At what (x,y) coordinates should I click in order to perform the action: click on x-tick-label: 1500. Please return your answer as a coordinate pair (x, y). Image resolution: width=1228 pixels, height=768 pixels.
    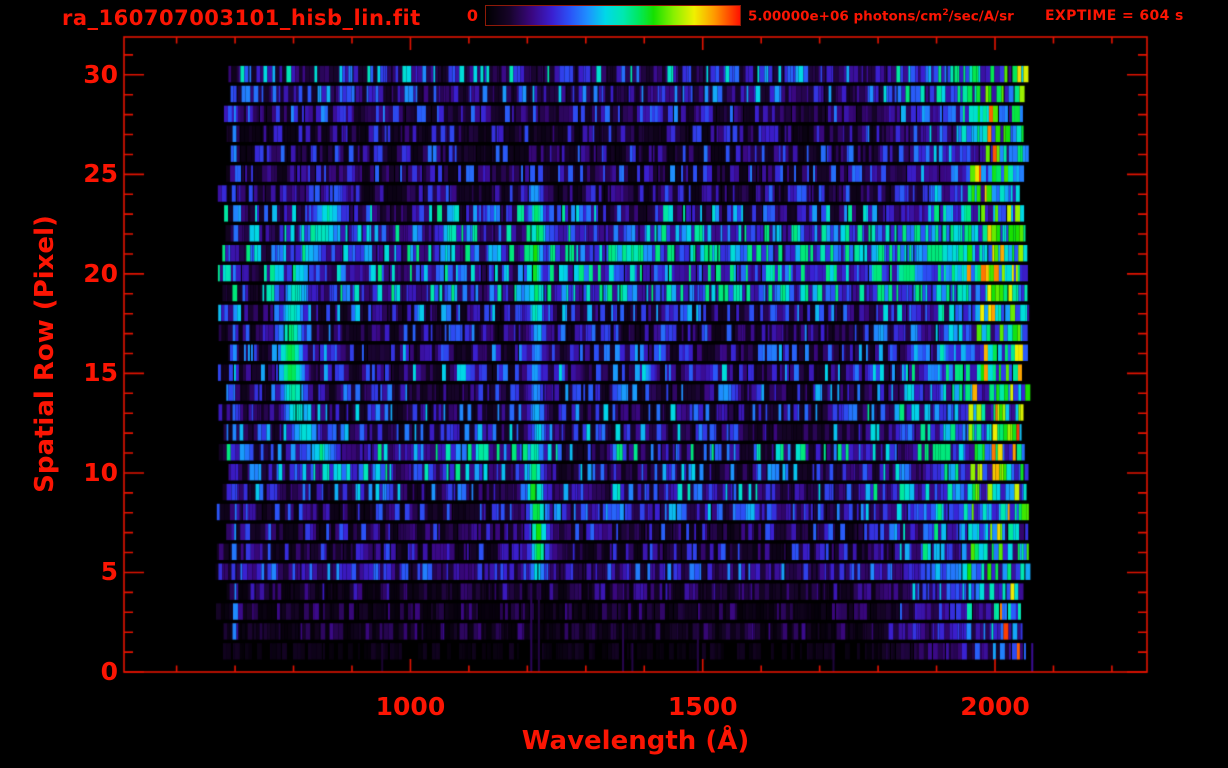
    Looking at the image, I should click on (702, 706).